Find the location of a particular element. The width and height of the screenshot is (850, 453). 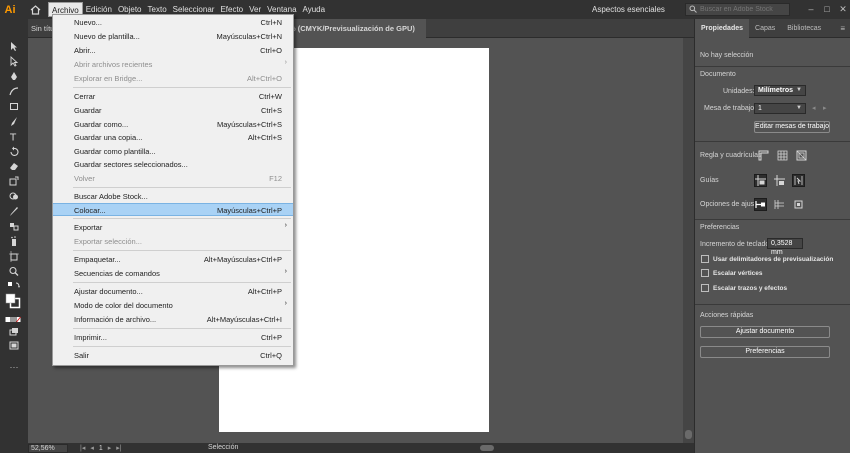

menu-item-exportar: Exportar › is located at coordinates (173, 227).